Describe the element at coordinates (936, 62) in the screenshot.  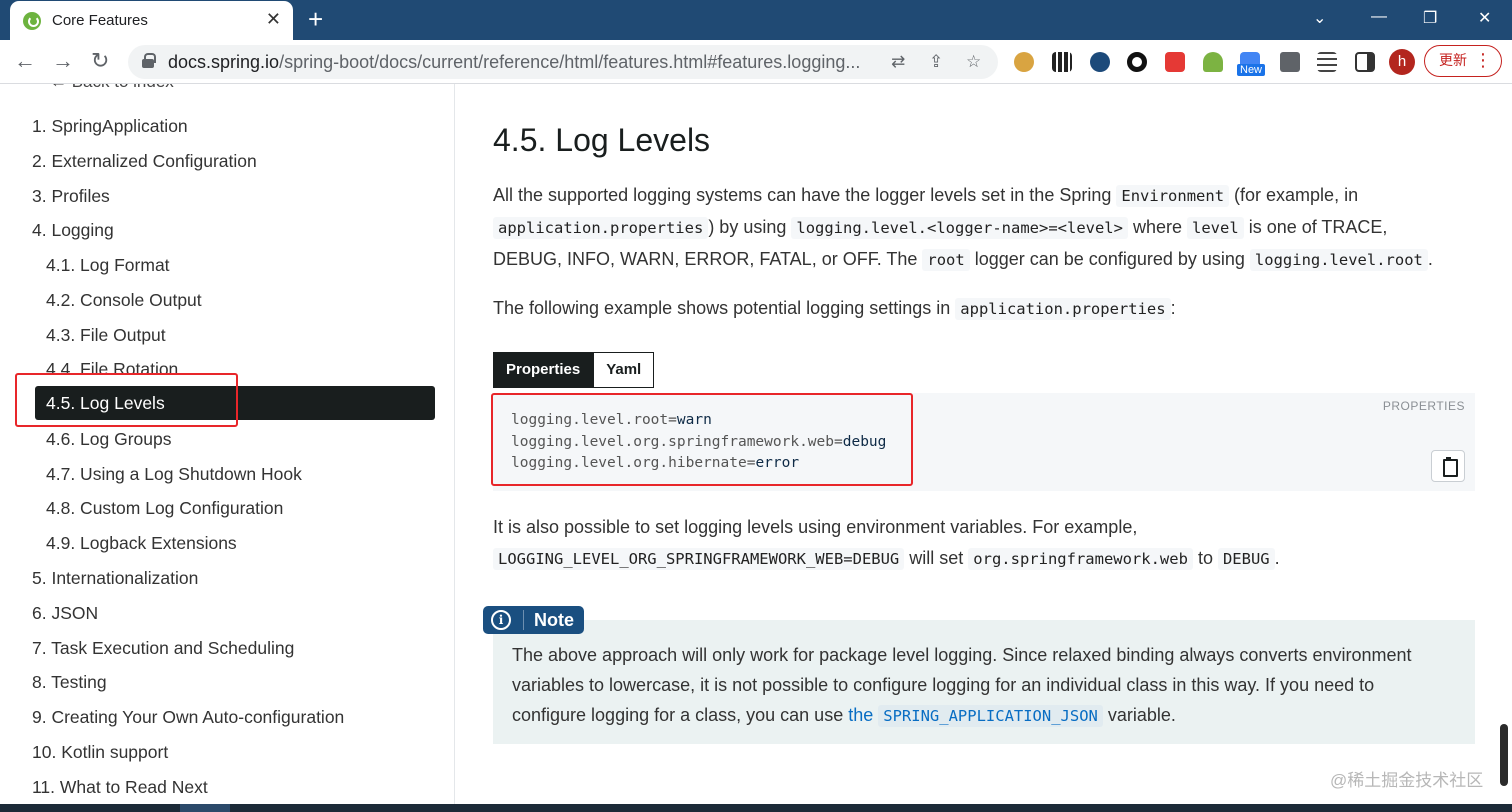
I see `share-icon: ⇪` at that location.